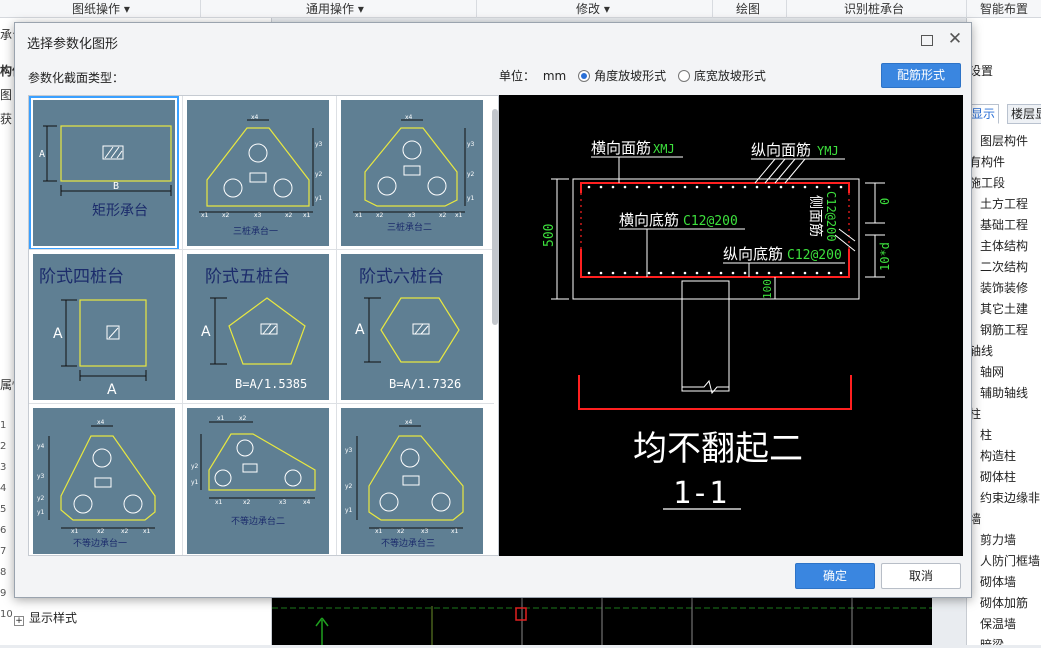 Image resolution: width=1041 pixels, height=648 pixels. Describe the element at coordinates (100, 543) in the screenshot. I see `shape-name-label: 不等边承台一` at that location.